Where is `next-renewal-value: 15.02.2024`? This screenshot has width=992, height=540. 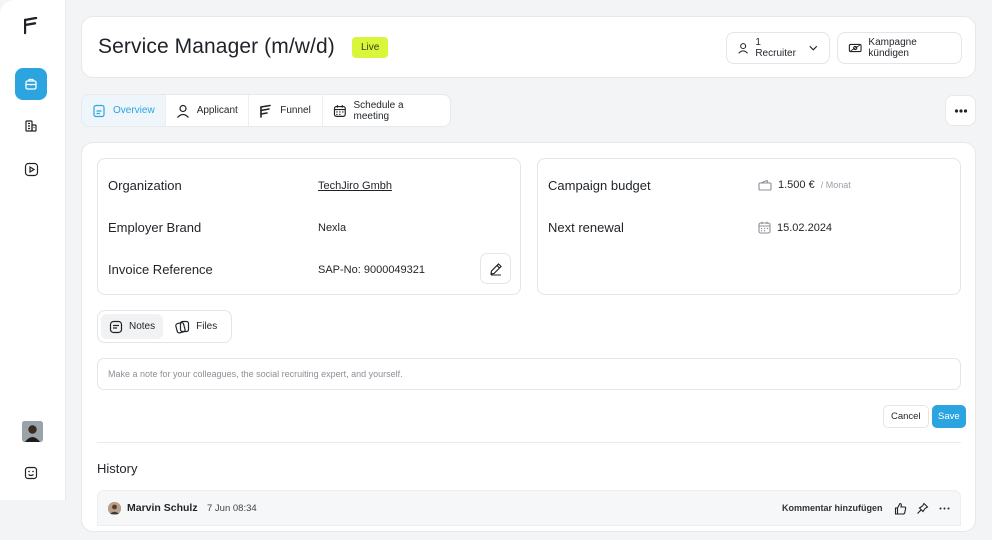
next-renewal-value: 15.02.2024 is located at coordinates (805, 227).